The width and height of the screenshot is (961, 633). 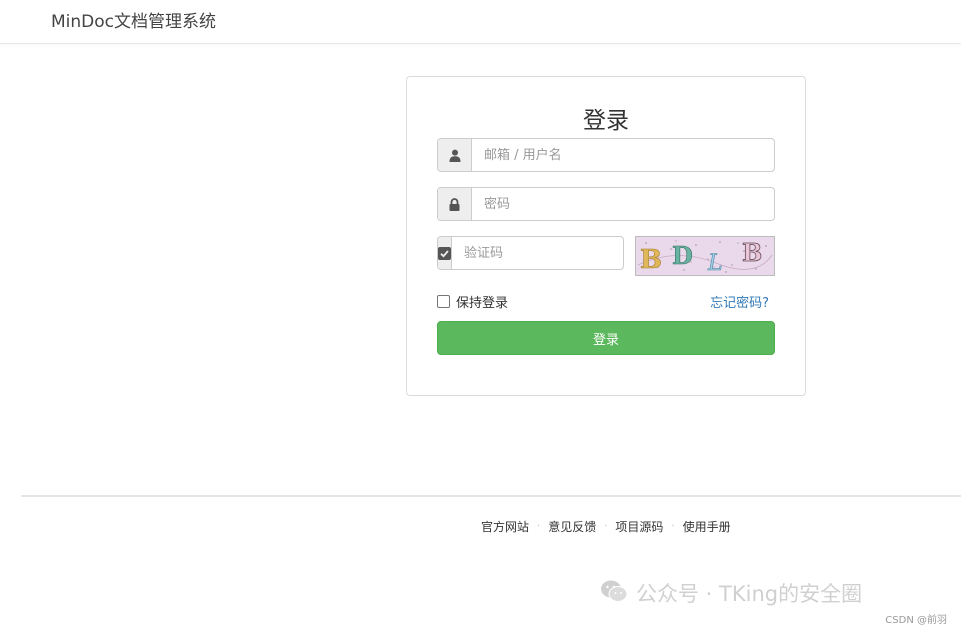 I want to click on footer-link-website: 官方网站, so click(x=505, y=526).